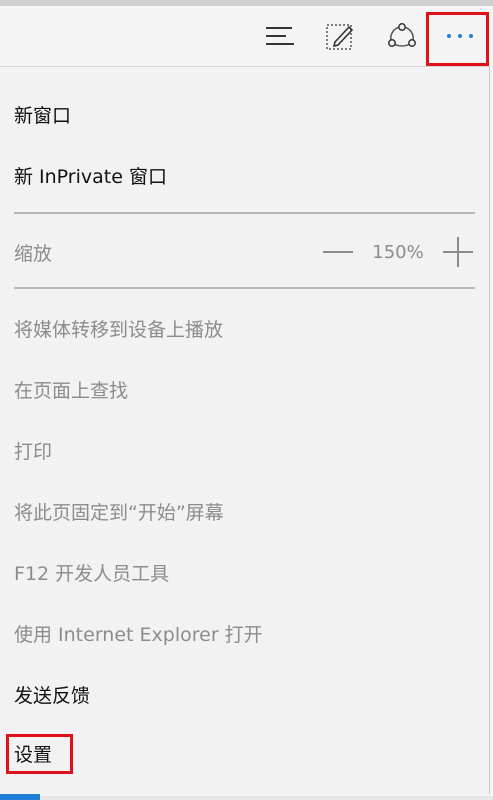  What do you see at coordinates (246, 36) in the screenshot?
I see `browser-toolbar` at bounding box center [246, 36].